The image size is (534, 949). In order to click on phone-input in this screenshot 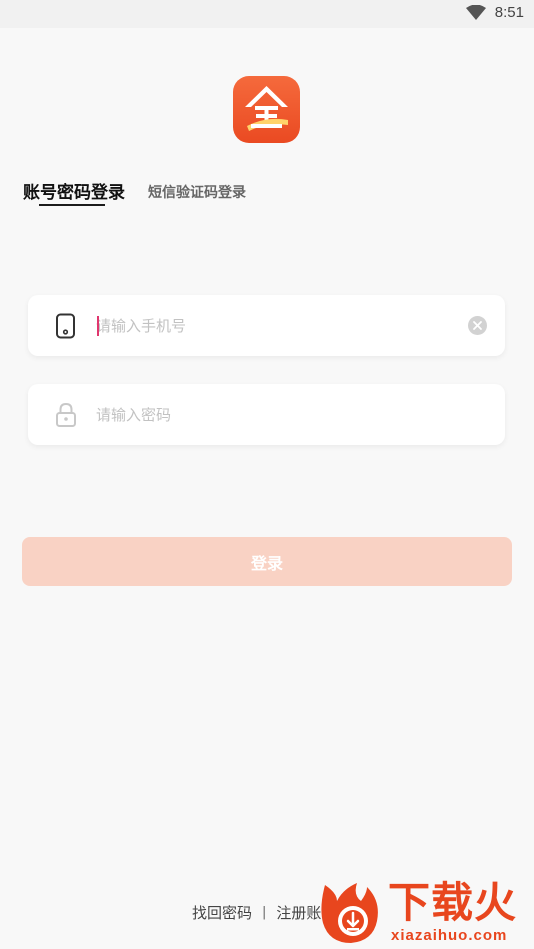, I will do `click(276, 325)`.